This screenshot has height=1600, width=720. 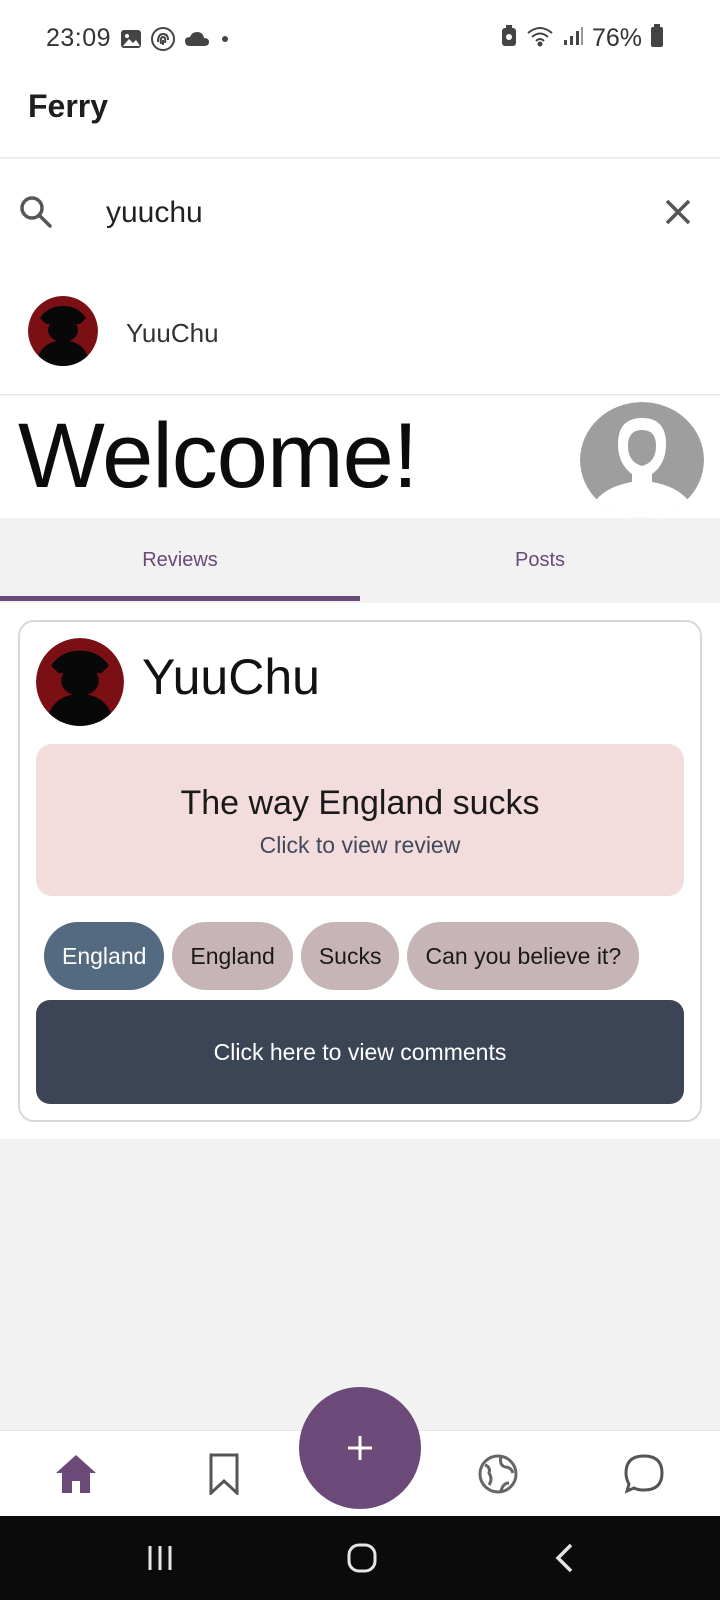 What do you see at coordinates (154, 213) in the screenshot?
I see `search-input: yuuchu` at bounding box center [154, 213].